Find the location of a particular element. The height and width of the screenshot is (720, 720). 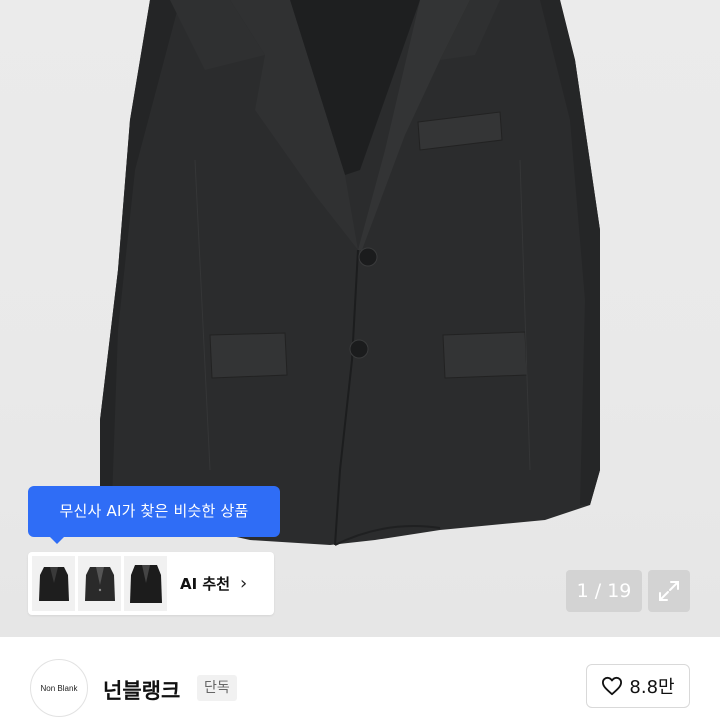

heart-icon is located at coordinates (612, 686).